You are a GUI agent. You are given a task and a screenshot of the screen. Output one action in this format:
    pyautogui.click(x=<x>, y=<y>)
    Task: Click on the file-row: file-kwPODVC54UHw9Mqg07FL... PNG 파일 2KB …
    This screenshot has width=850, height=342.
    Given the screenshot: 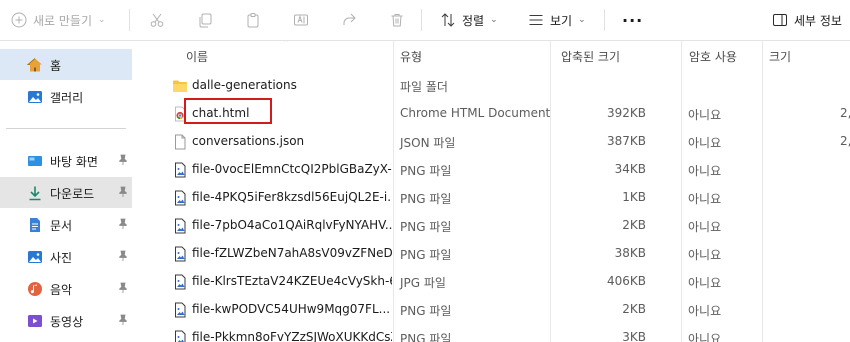 What is the action you would take?
    pyautogui.click(x=508, y=310)
    